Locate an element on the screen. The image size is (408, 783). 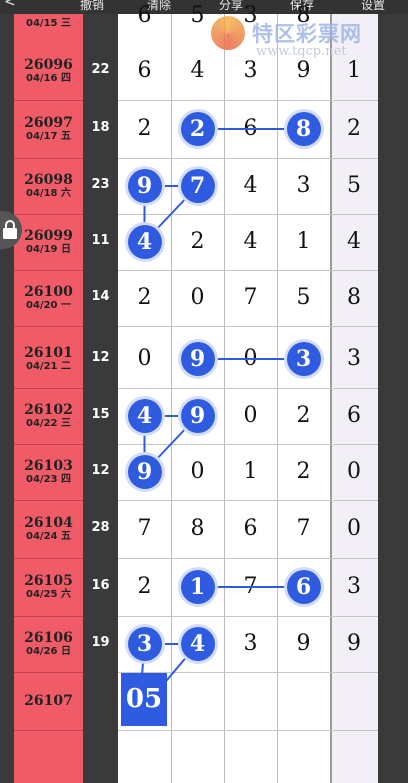
hit-ball: 1 is located at coordinates (197, 587).